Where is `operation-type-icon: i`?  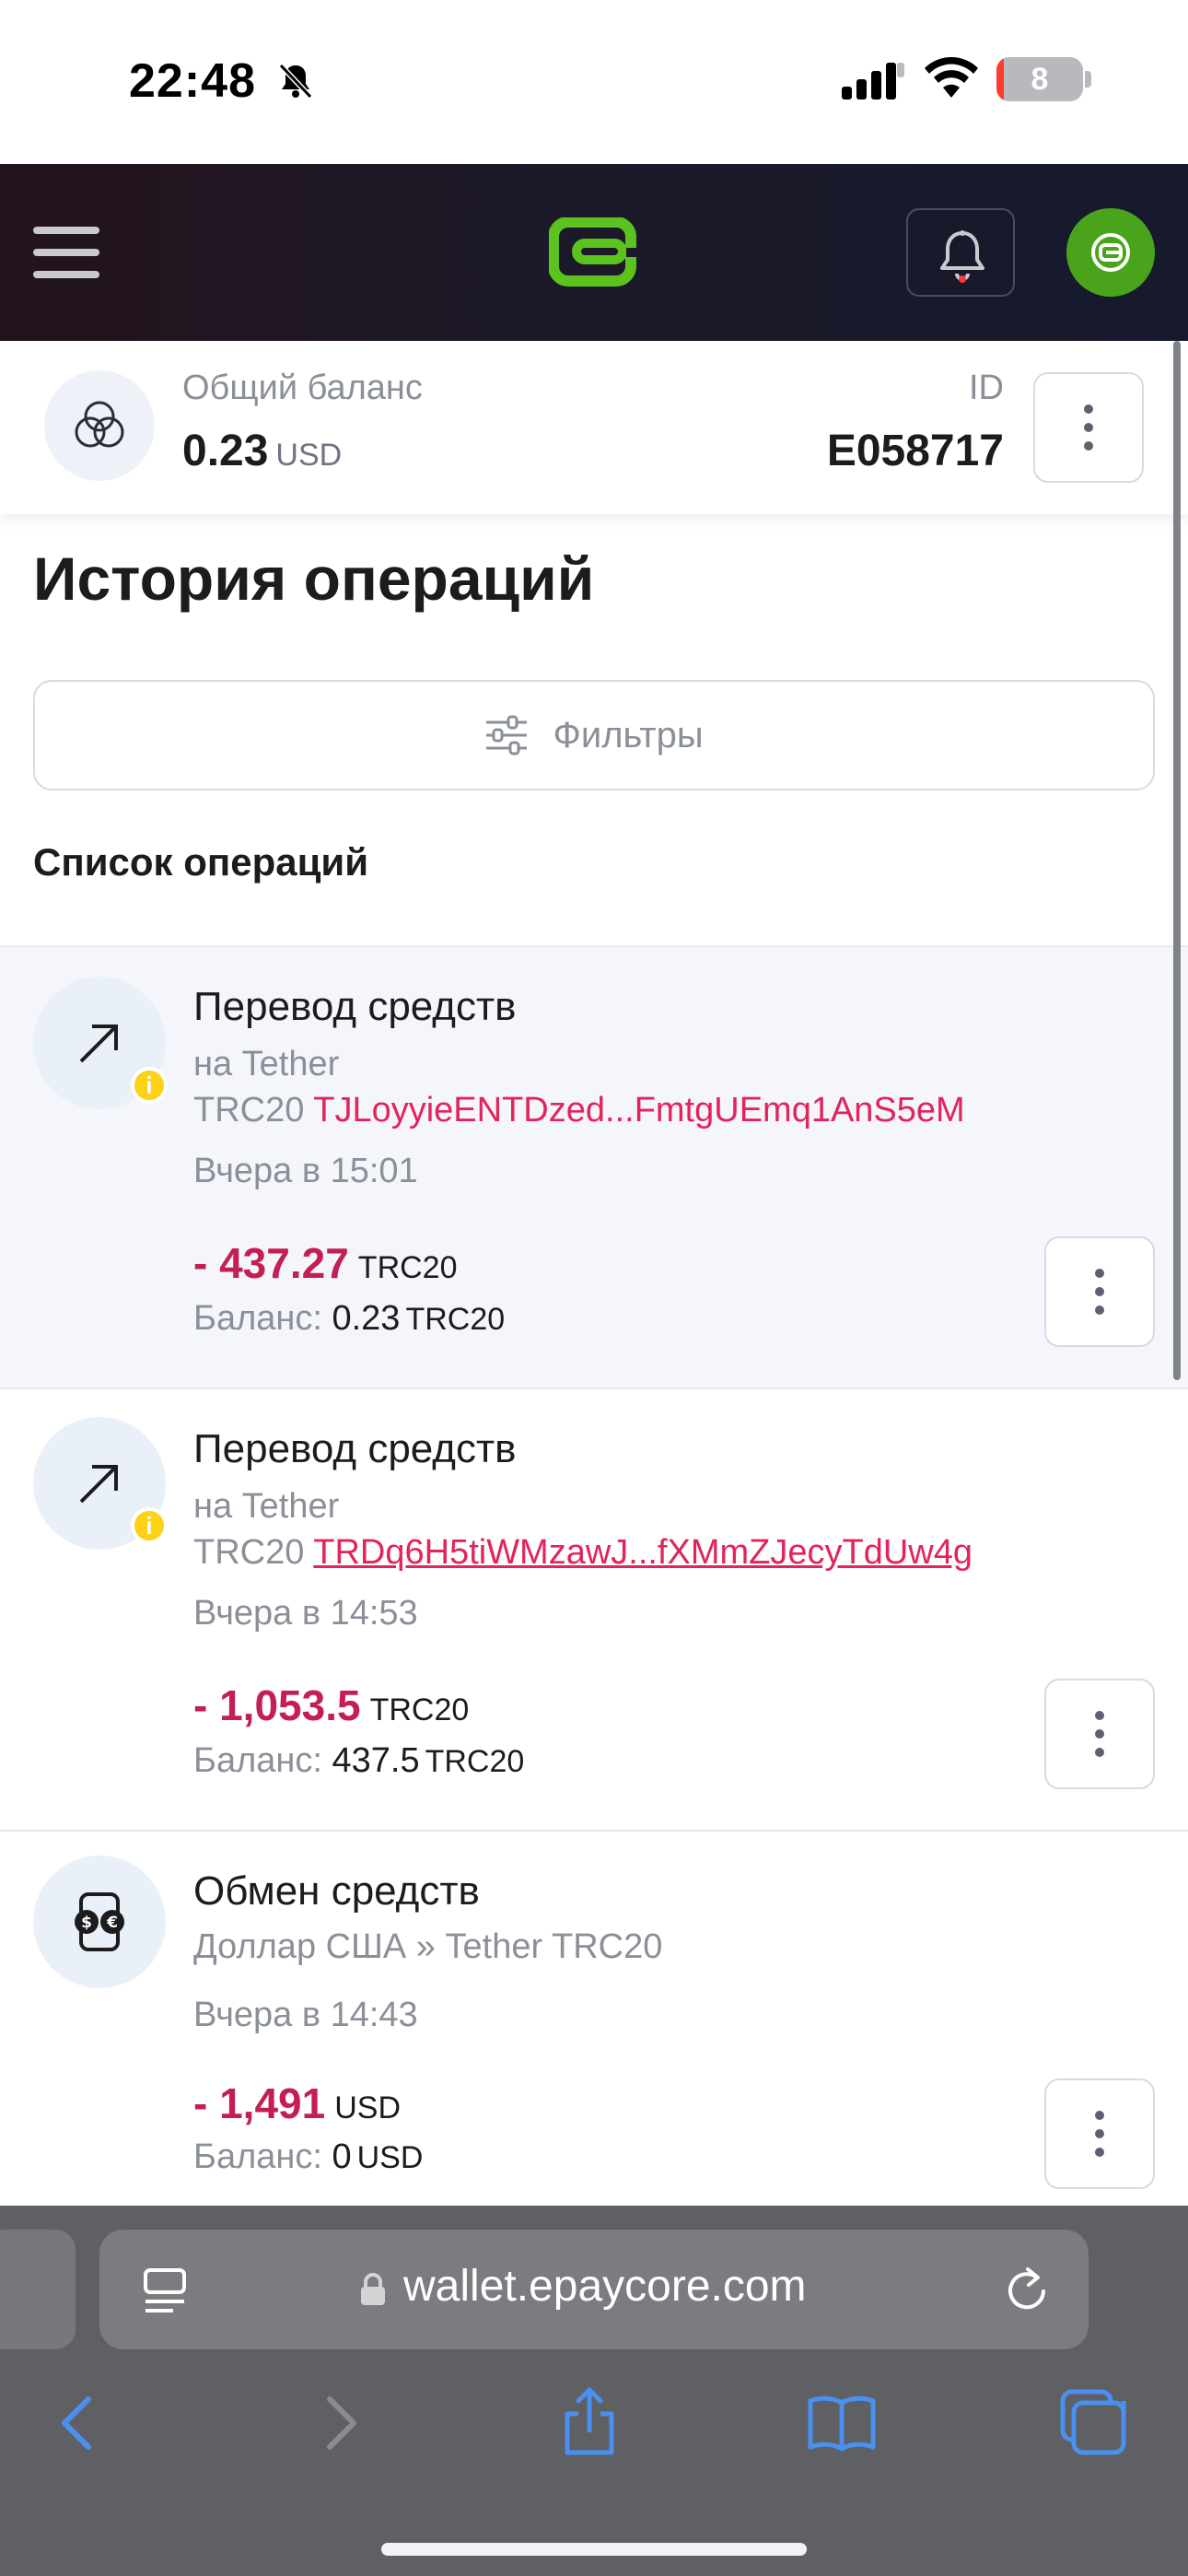
operation-type-icon: i is located at coordinates (100, 1483).